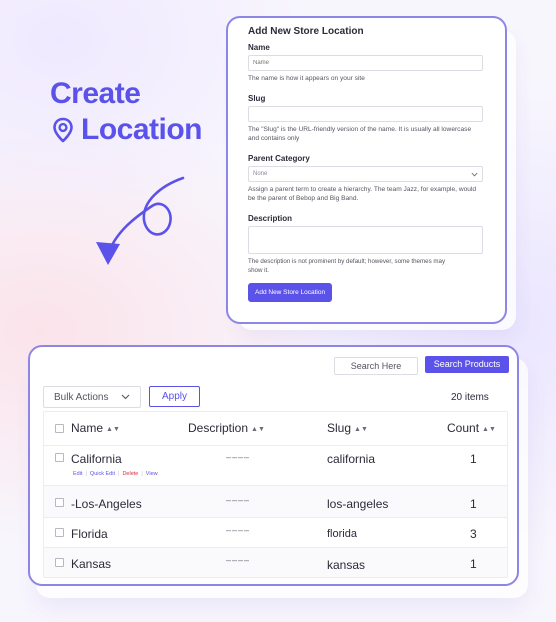 The image size is (556, 622). Describe the element at coordinates (63, 130) in the screenshot. I see `location-pin-icon` at that location.